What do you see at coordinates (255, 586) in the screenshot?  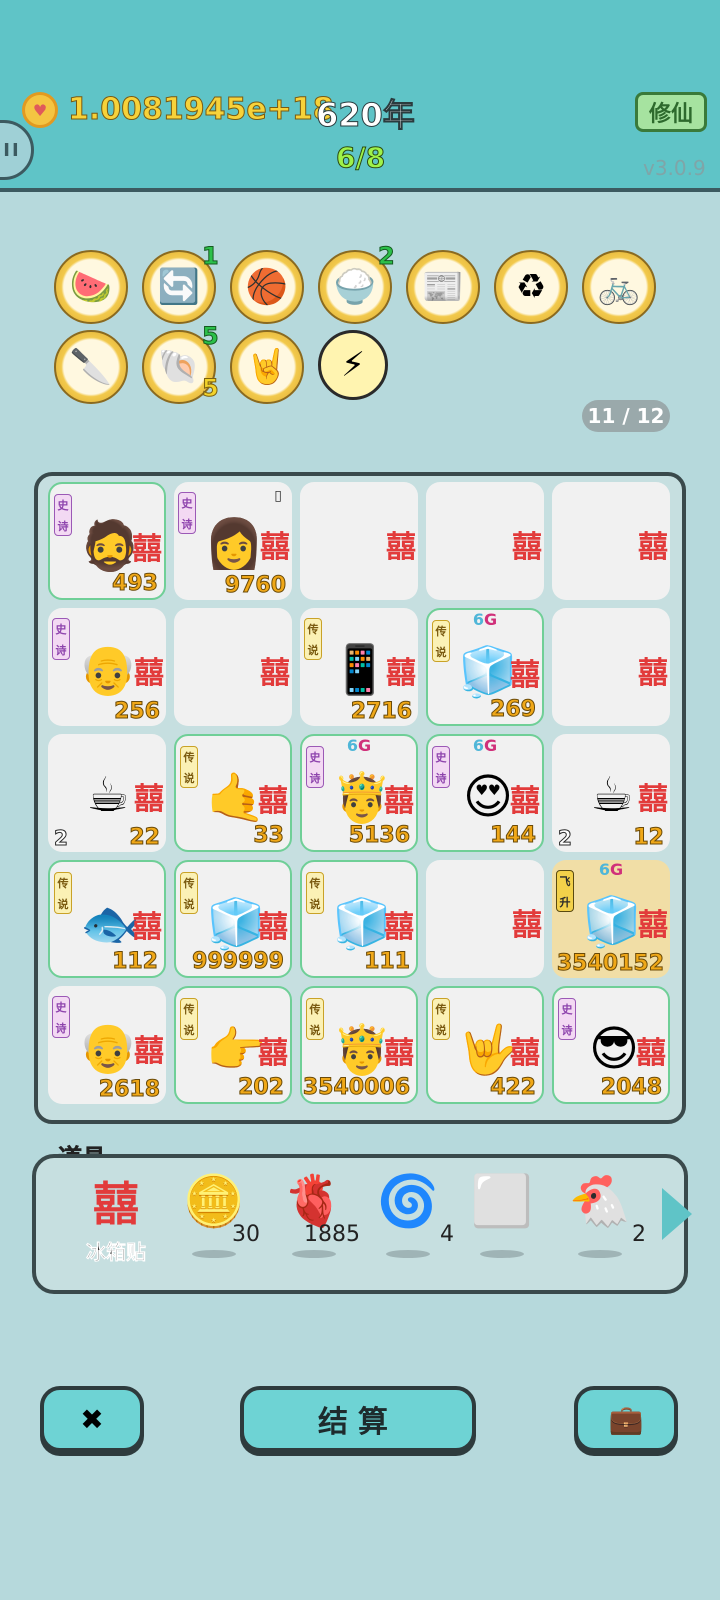 I see `cell-score: 9760` at bounding box center [255, 586].